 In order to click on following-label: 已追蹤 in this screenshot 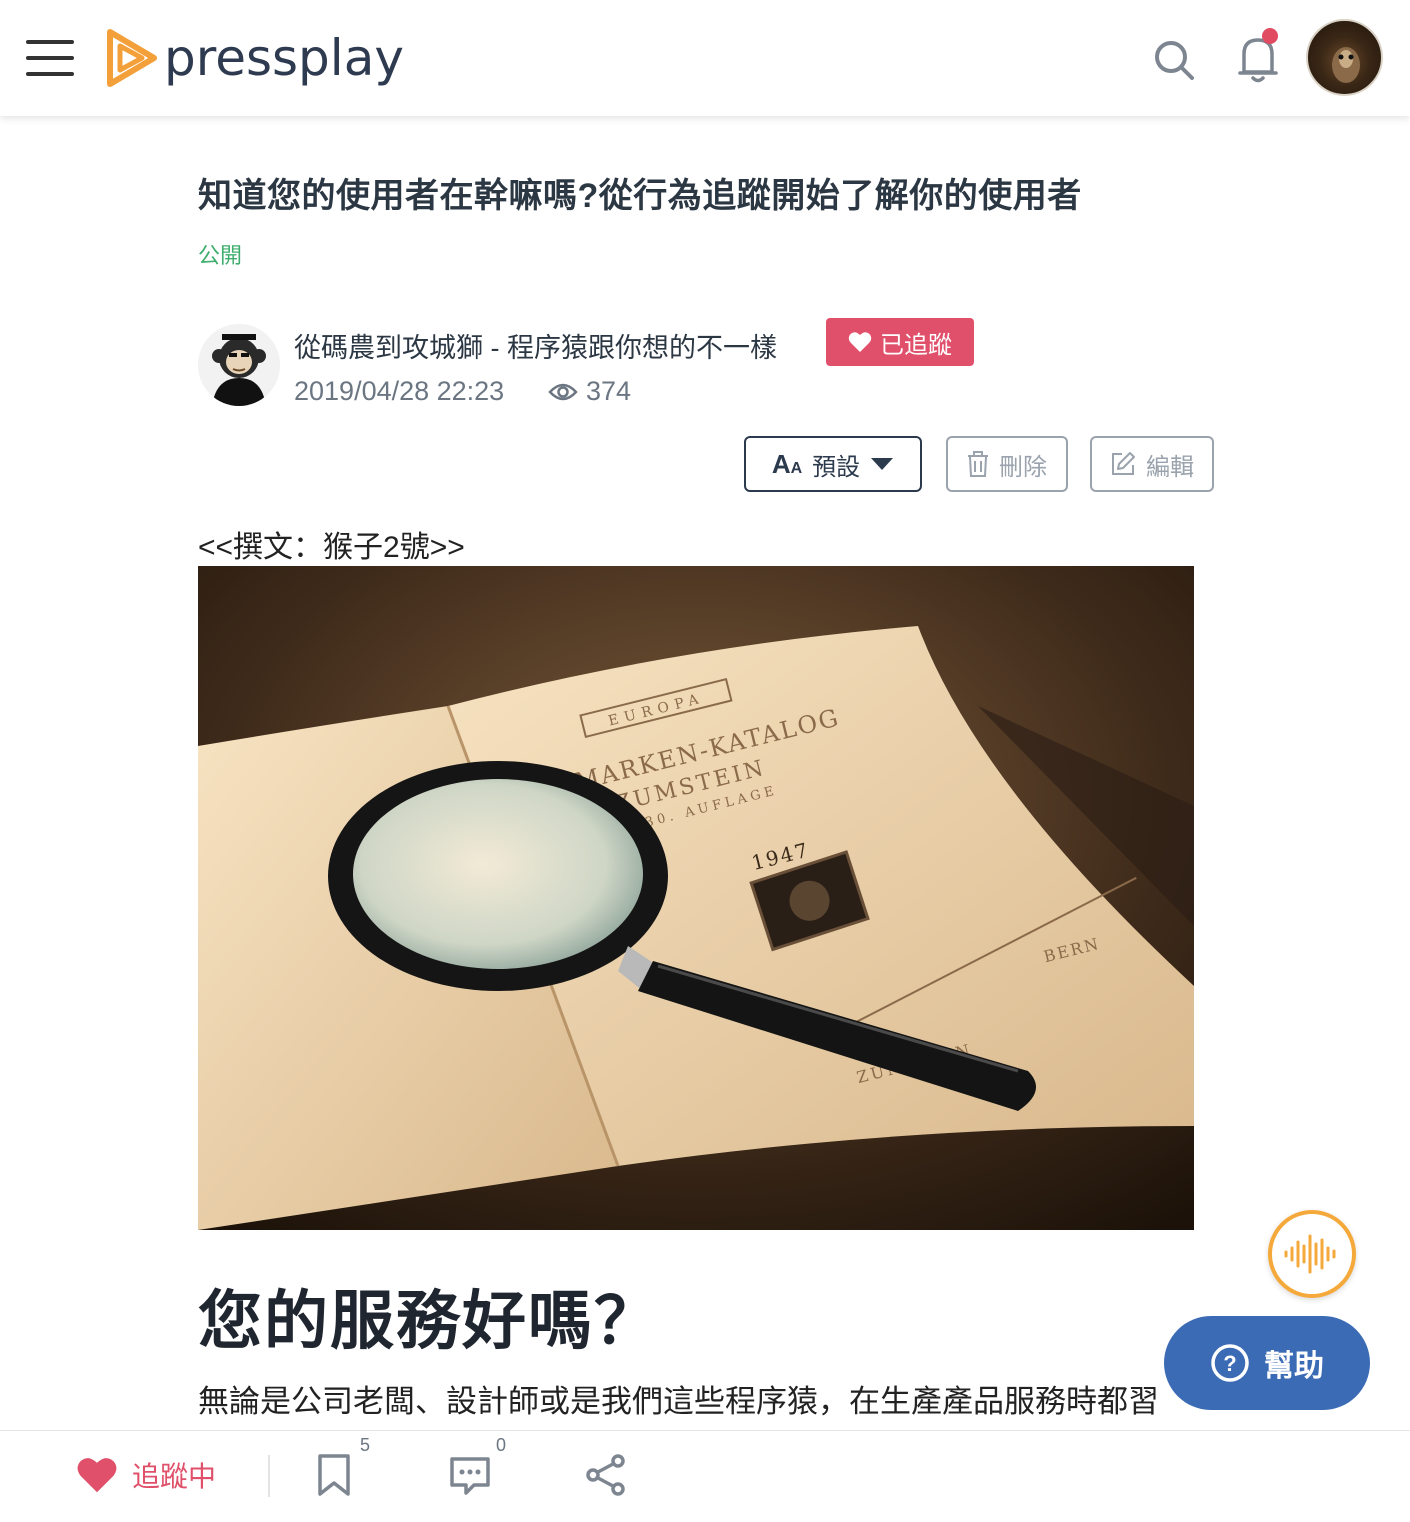, I will do `click(916, 345)`.